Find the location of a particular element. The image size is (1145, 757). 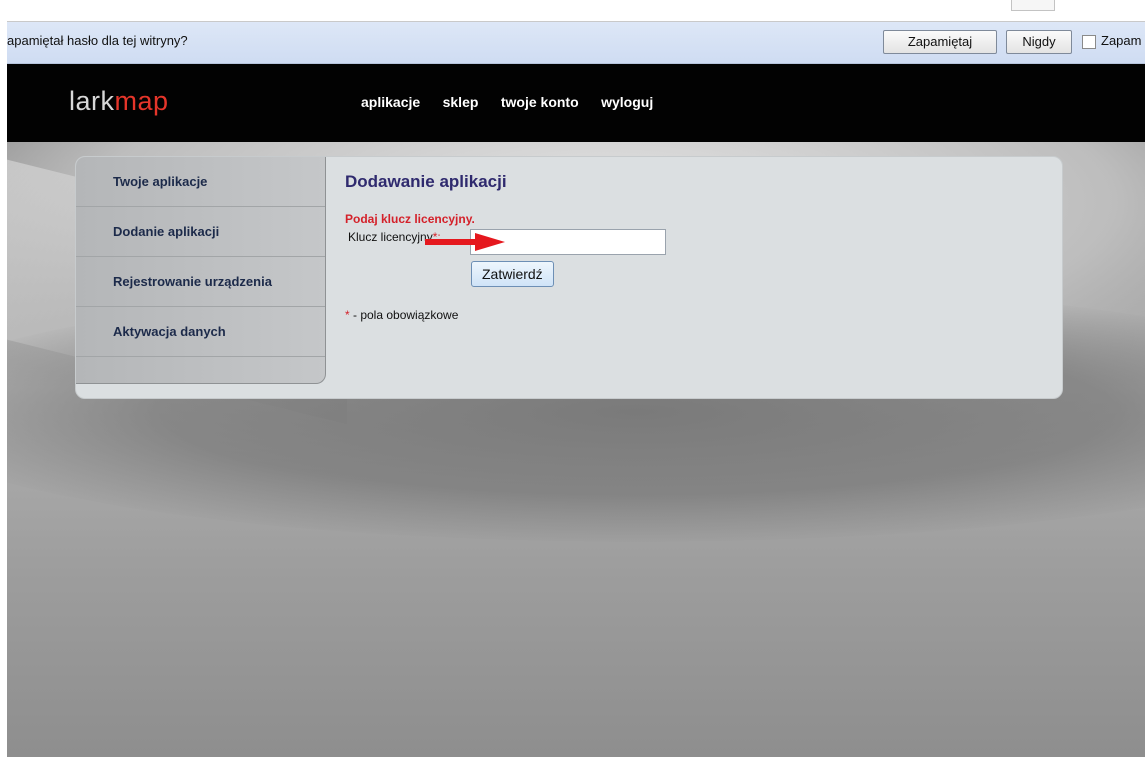

larkmap-logo: larkmap is located at coordinates (119, 101).